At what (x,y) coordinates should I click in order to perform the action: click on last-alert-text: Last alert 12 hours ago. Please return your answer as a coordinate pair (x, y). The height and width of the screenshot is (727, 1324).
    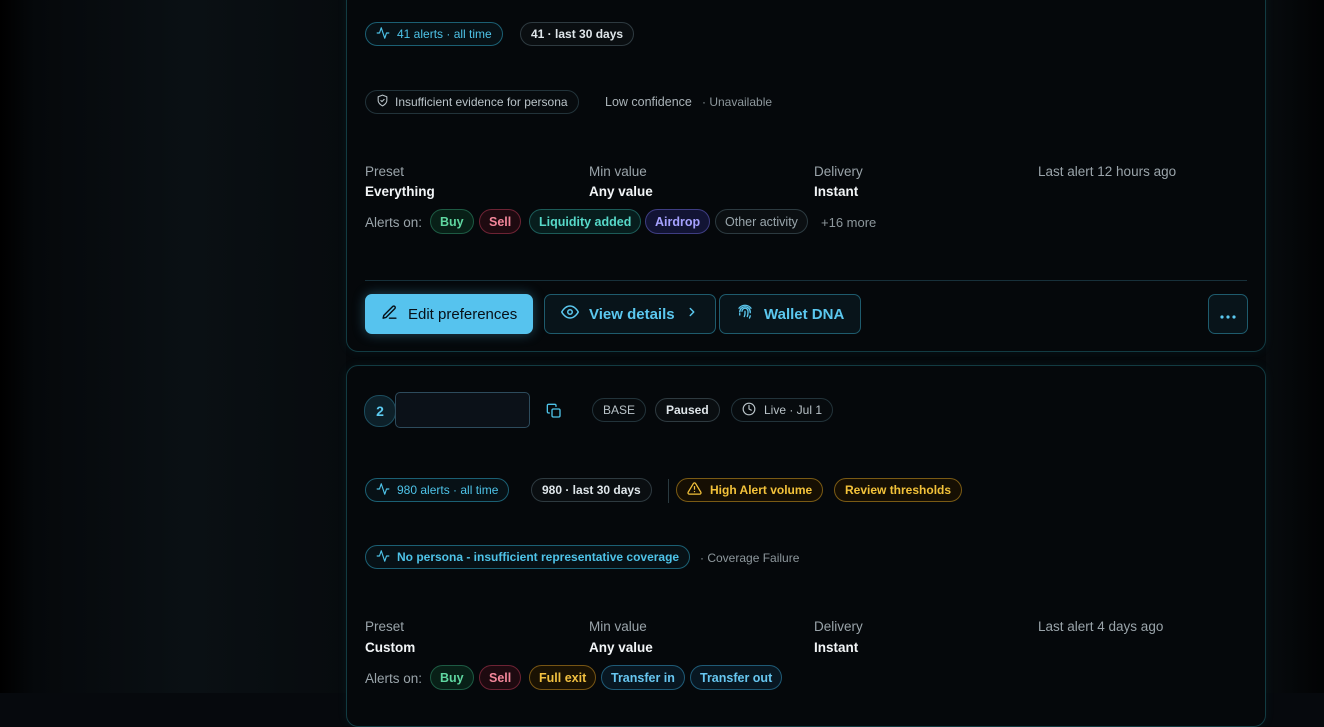
    Looking at the image, I should click on (1107, 171).